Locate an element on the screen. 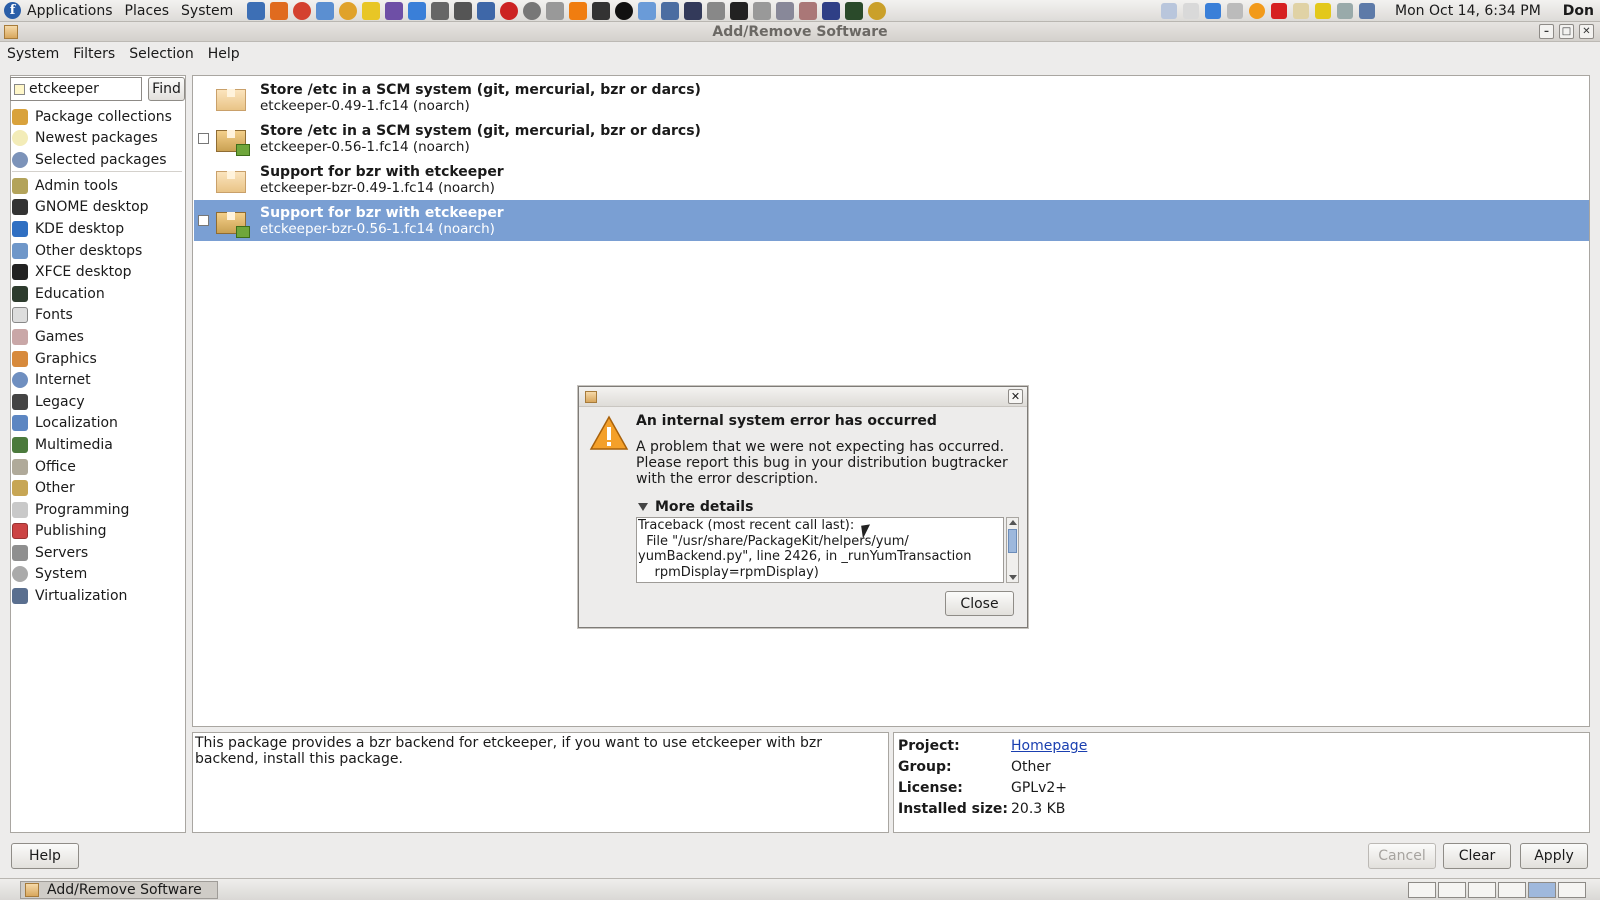 This screenshot has width=1600, height=900. calendar-launcher-icon is located at coordinates (693, 10).